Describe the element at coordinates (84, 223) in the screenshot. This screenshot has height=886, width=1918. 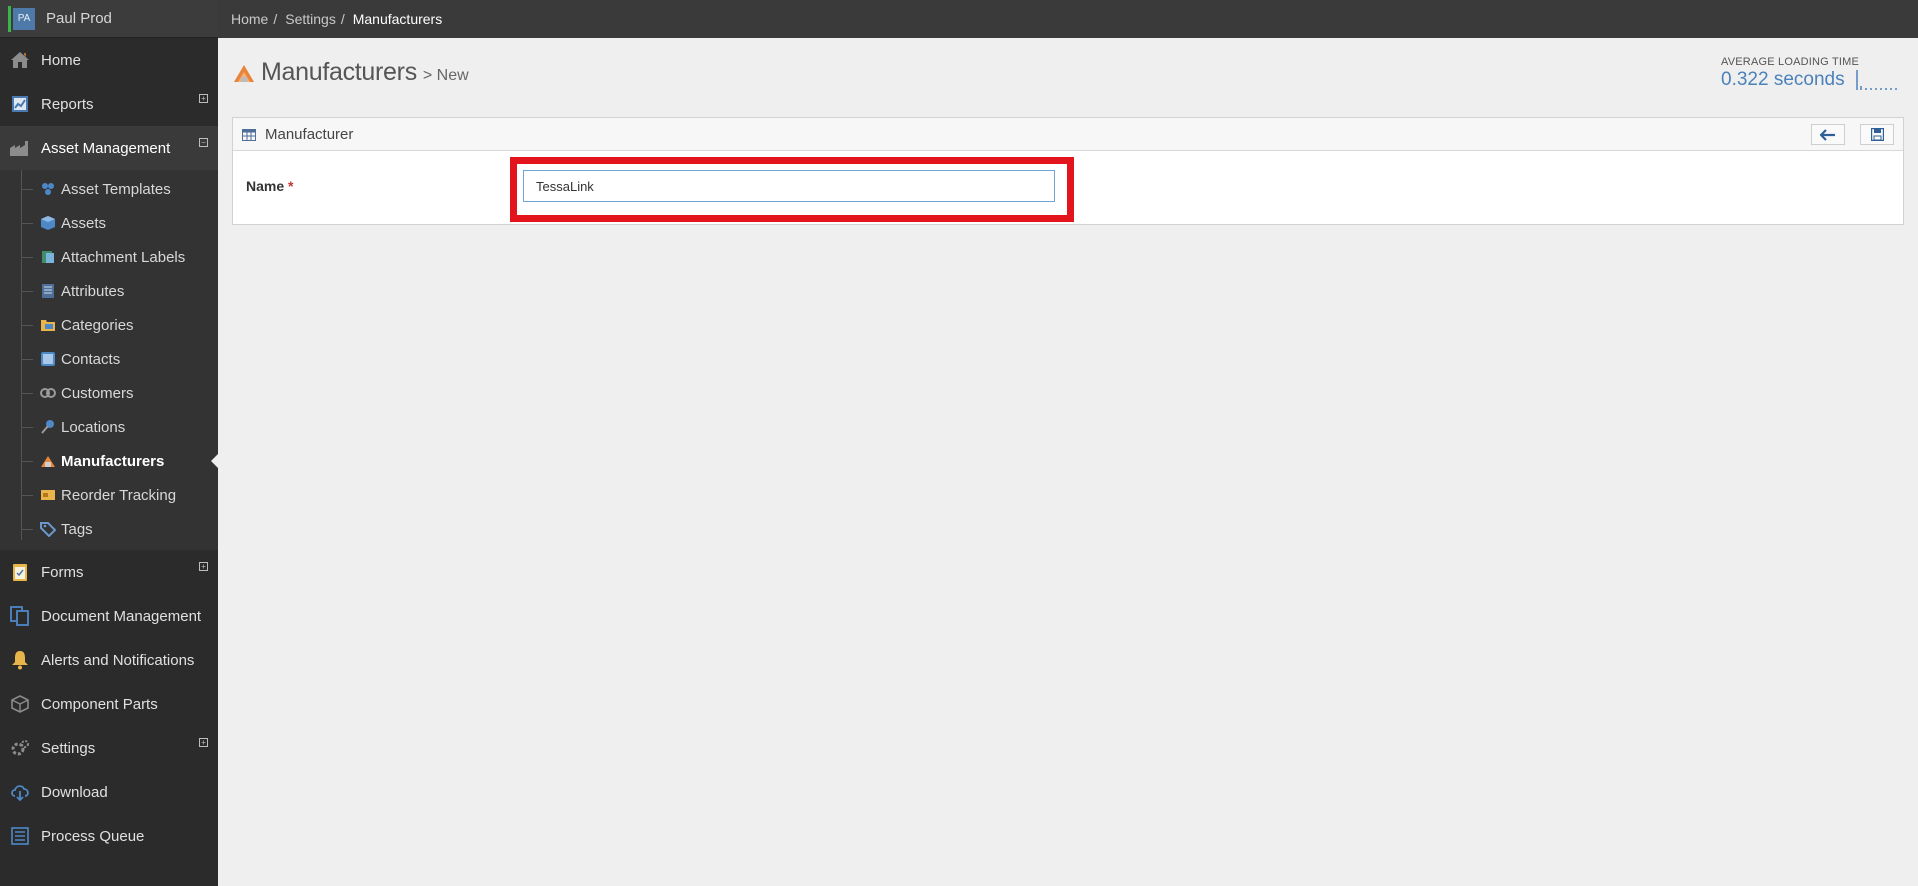
I see `sidebar-item-label: Assets` at that location.